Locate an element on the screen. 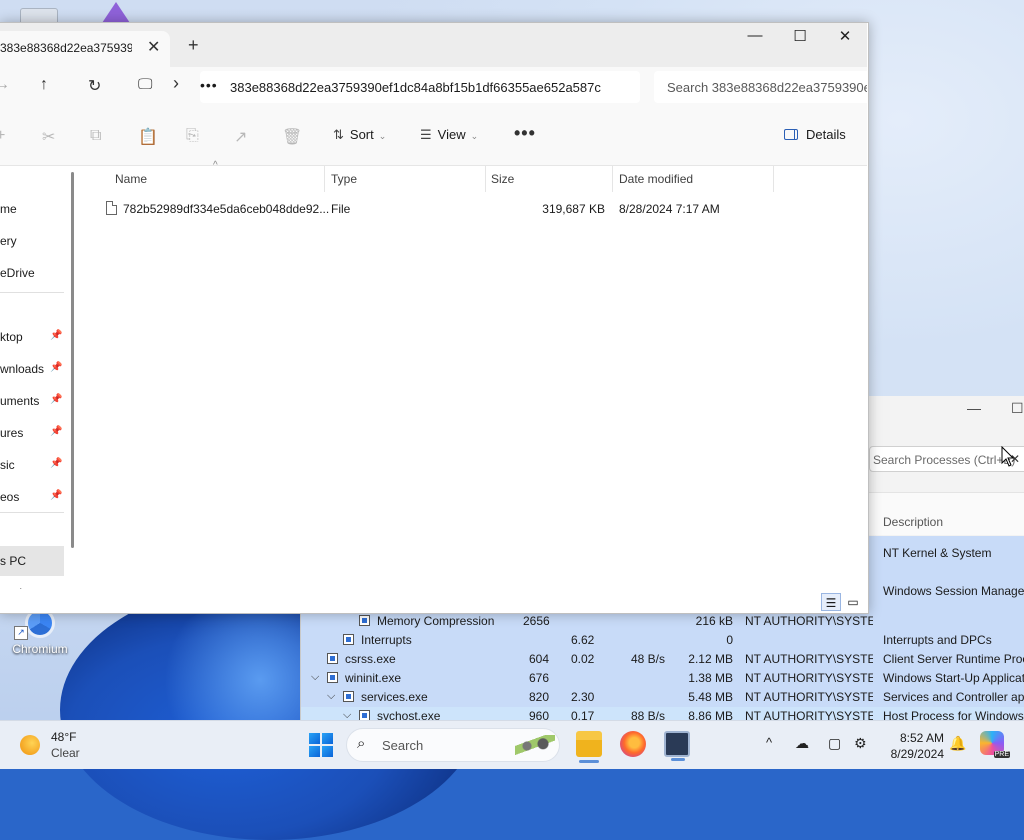  rename-icon: ⎘ is located at coordinates (192, 135).